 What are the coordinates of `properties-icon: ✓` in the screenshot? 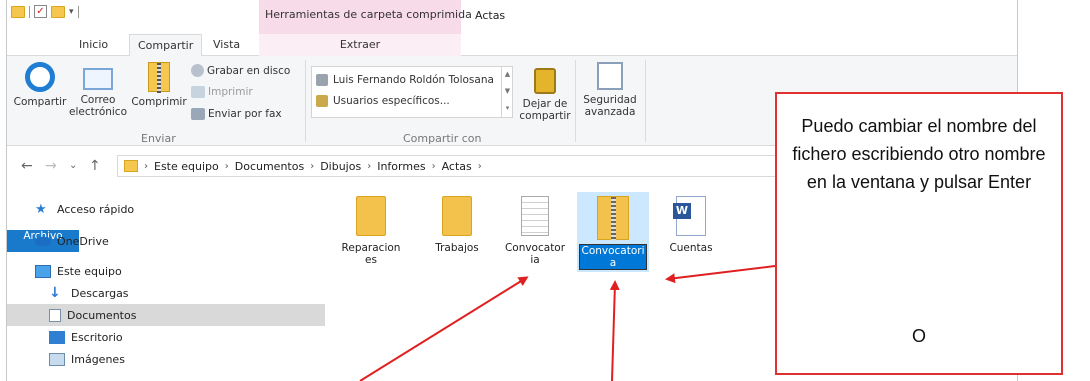 It's located at (40, 11).